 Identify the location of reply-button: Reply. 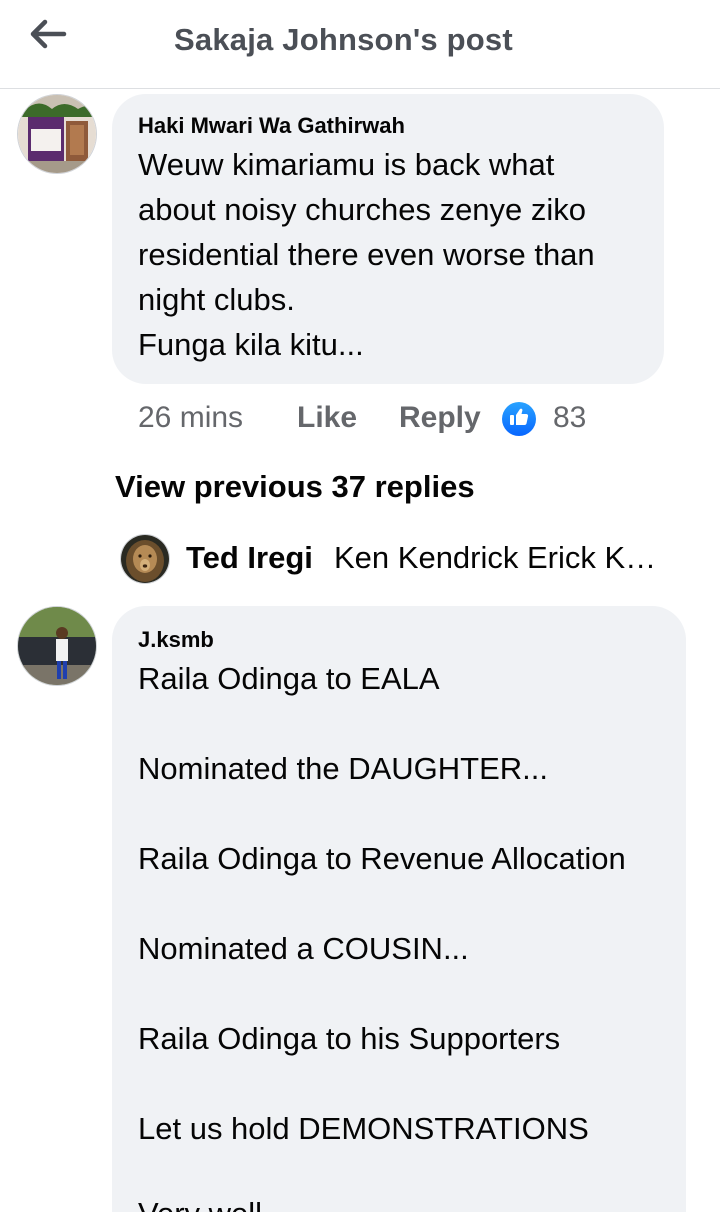
(440, 418).